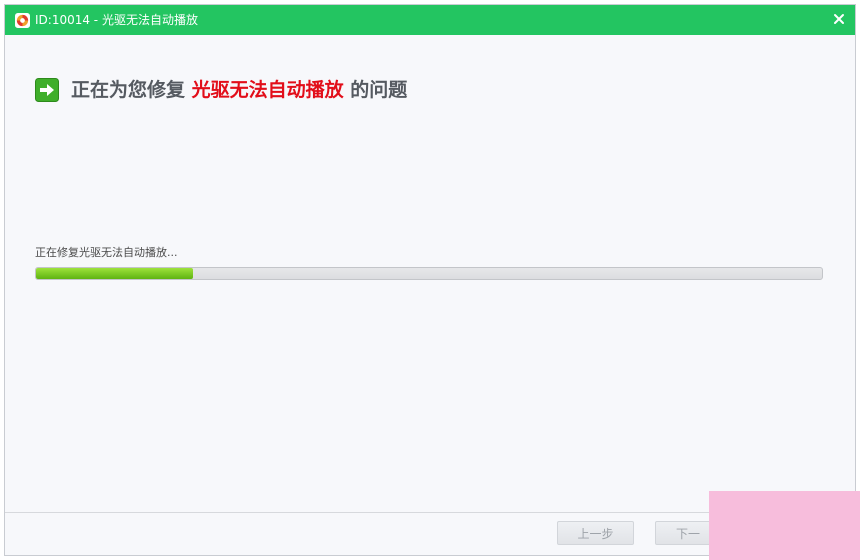 The width and height of the screenshot is (860, 560). I want to click on close-icon, so click(839, 19).